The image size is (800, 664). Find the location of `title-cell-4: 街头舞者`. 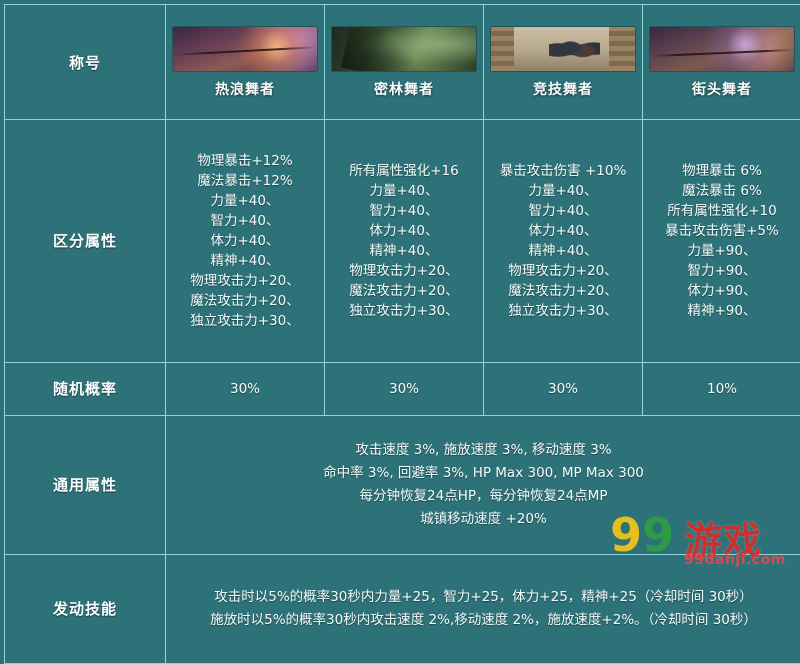

title-cell-4: 街头舞者 is located at coordinates (721, 62).